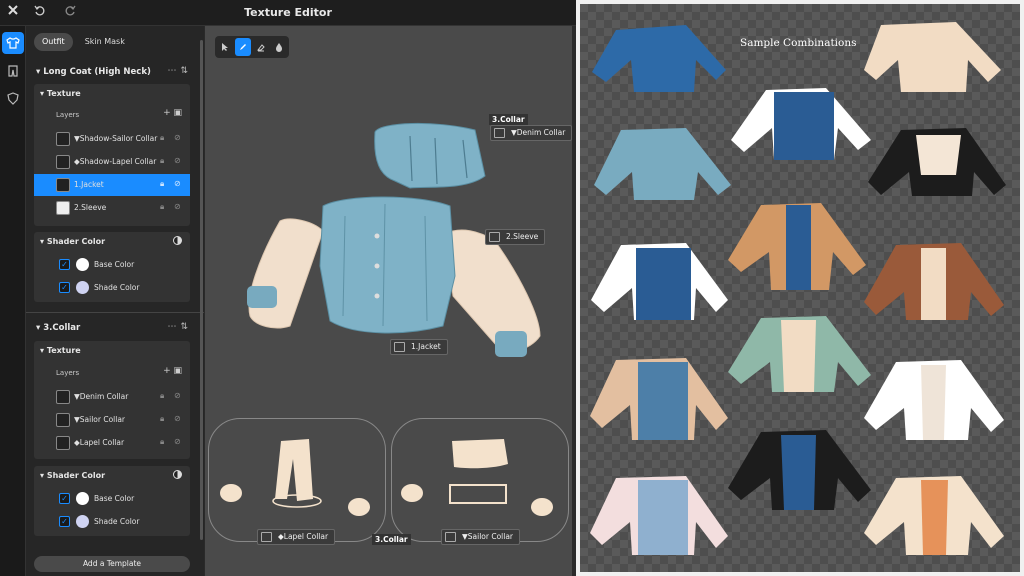 This screenshot has height=576, width=1024. What do you see at coordinates (112, 208) in the screenshot?
I see `layer-row: 2.Sleeve 🔒︎ ⊘` at bounding box center [112, 208].